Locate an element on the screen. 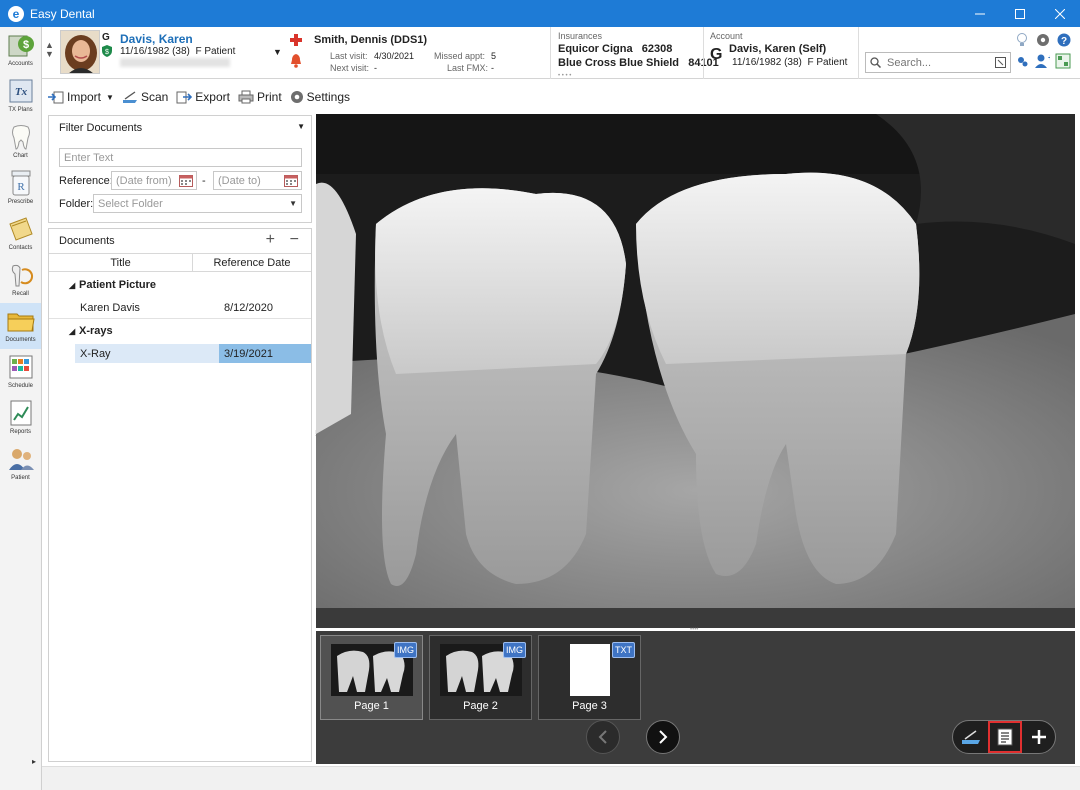 This screenshot has height=790, width=1080. insurance-primary: Equicor Cigna 62308 is located at coordinates (615, 49).